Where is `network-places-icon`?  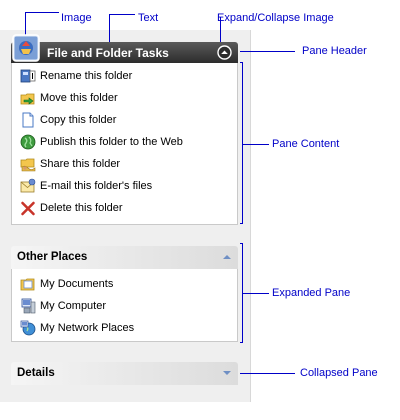 network-places-icon is located at coordinates (28, 328).